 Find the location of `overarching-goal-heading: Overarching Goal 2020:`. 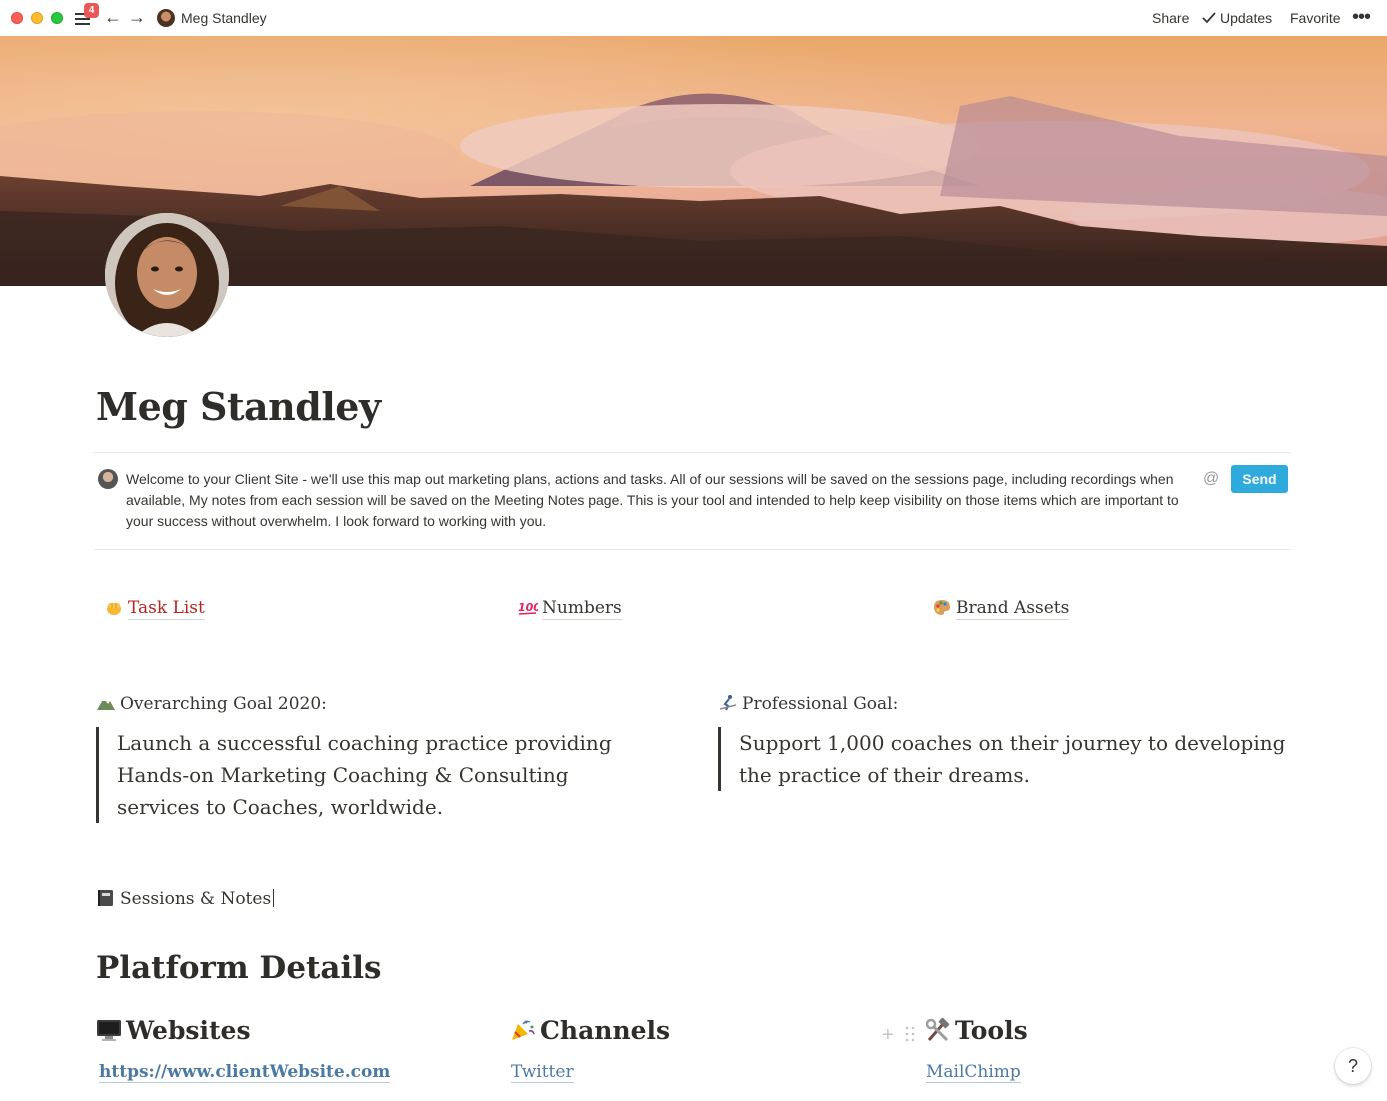

overarching-goal-heading: Overarching Goal 2020: is located at coordinates (211, 703).